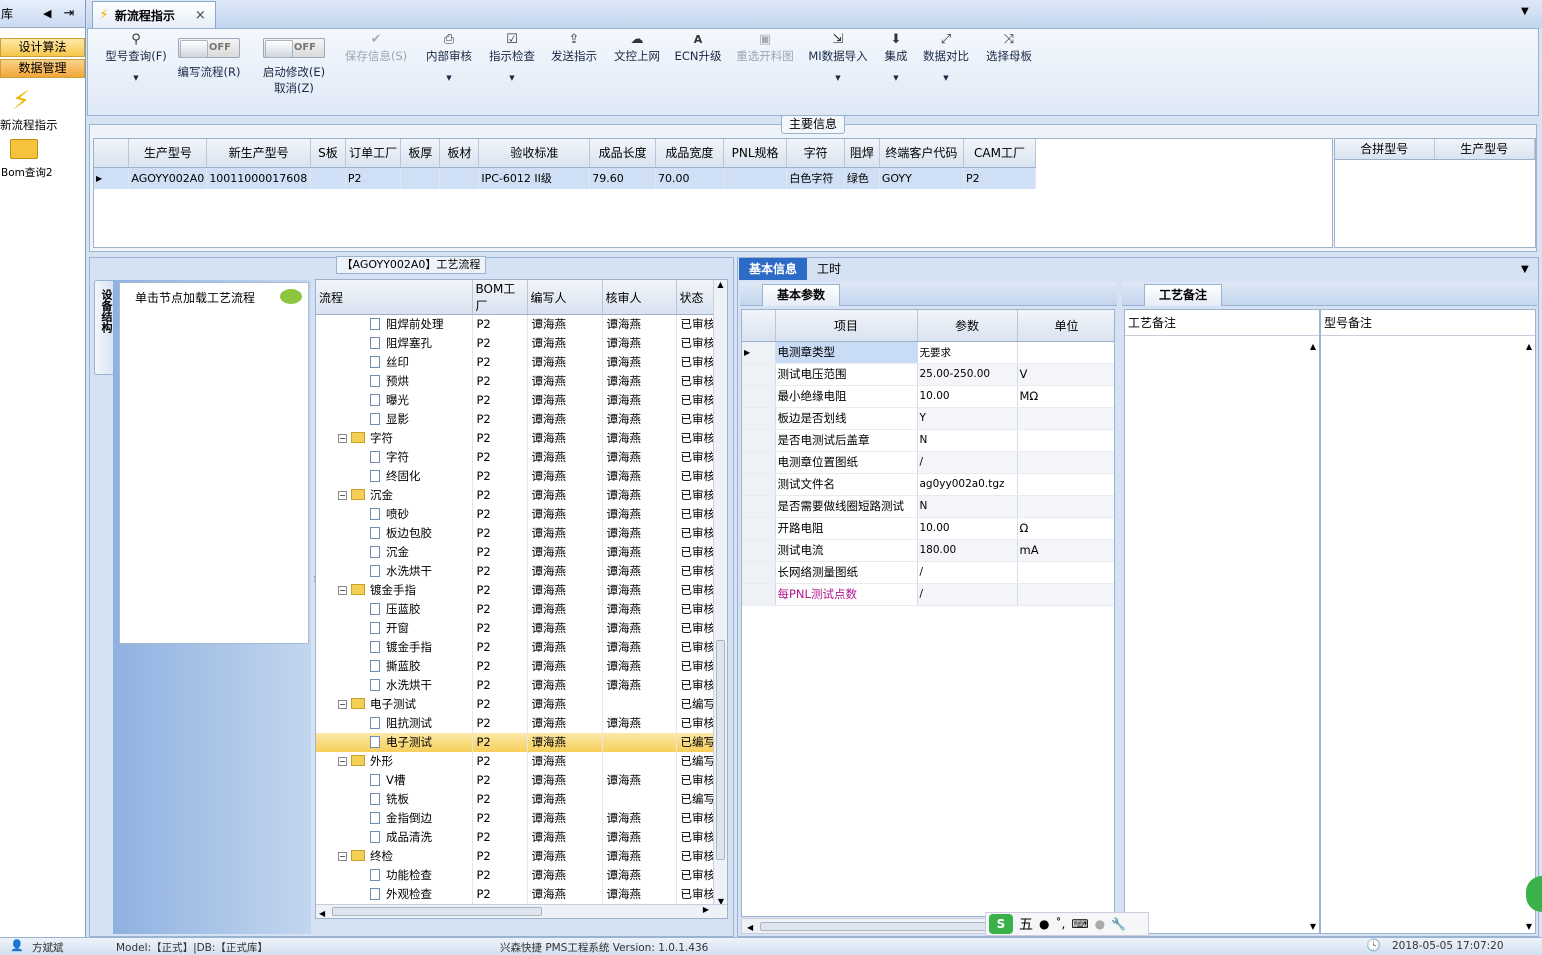  Describe the element at coordinates (394, 419) in the screenshot. I see `tree-node: 显影` at that location.